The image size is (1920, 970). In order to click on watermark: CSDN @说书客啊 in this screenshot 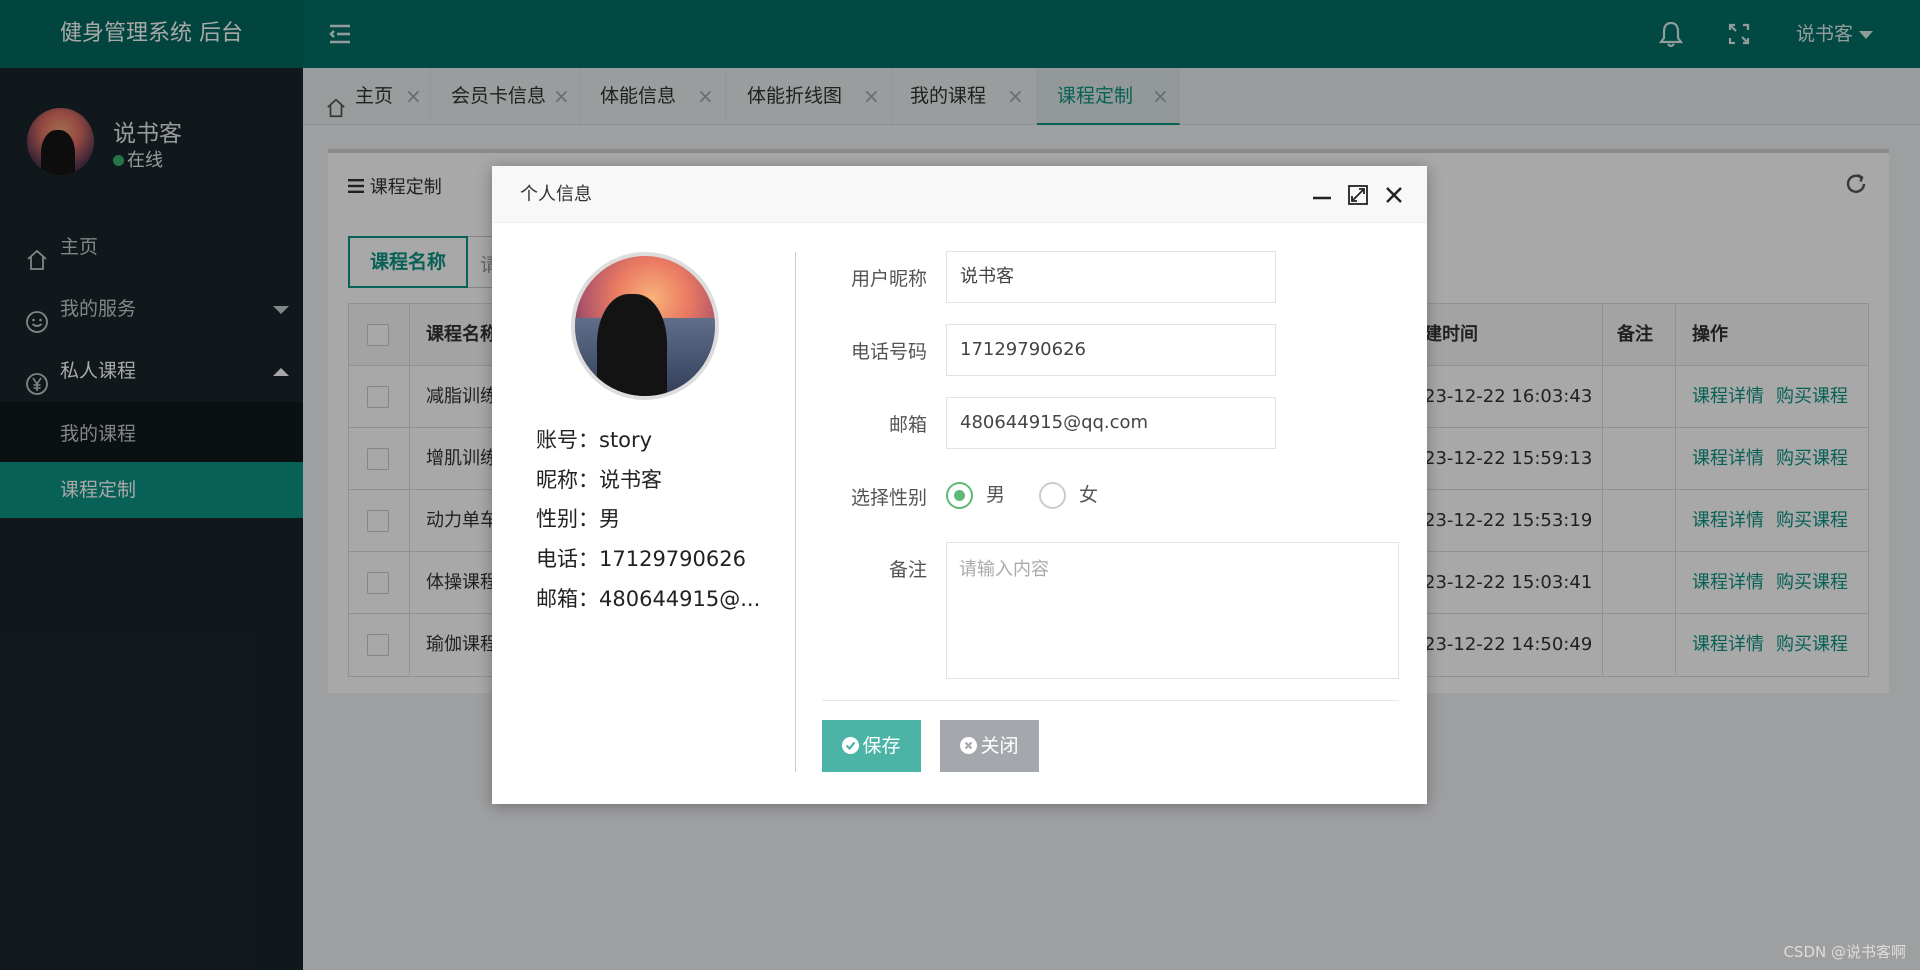, I will do `click(1844, 952)`.